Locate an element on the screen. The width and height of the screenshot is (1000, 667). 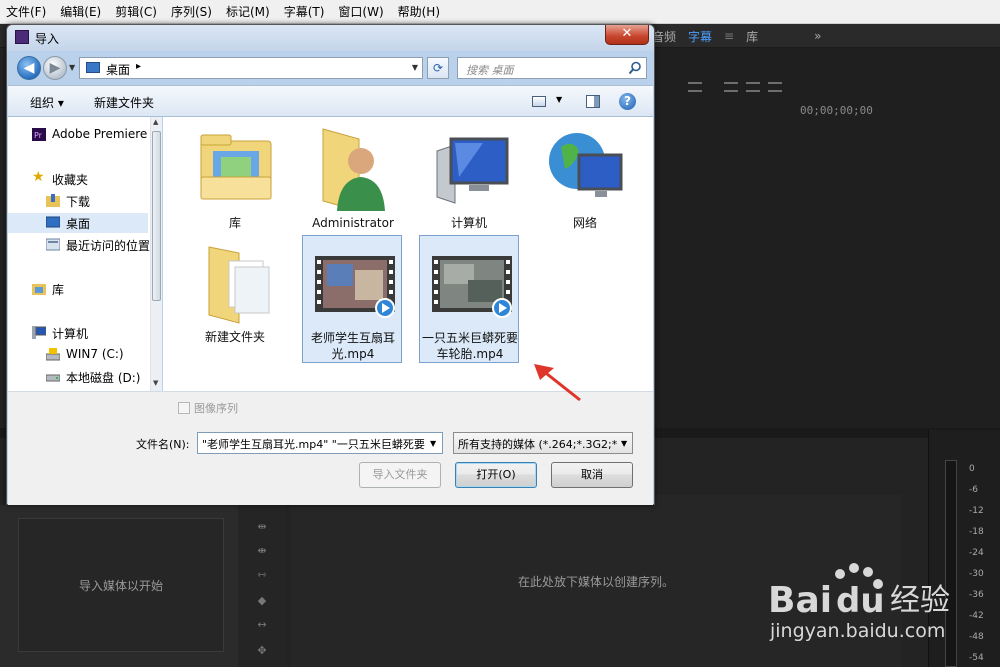
scrollbar-thumb is located at coordinates (156, 216).